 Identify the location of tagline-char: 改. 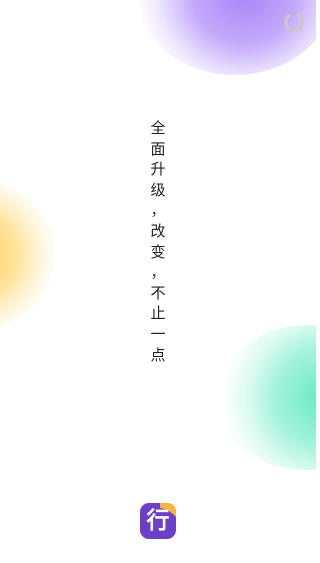
(158, 230).